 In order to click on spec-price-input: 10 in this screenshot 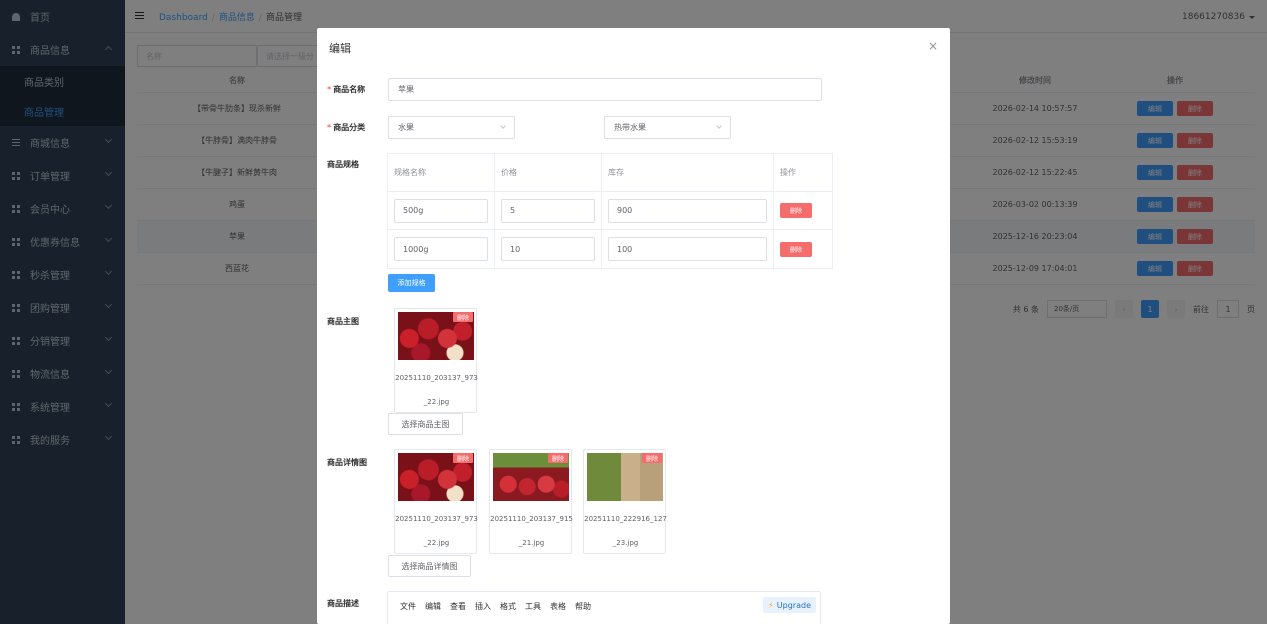, I will do `click(548, 249)`.